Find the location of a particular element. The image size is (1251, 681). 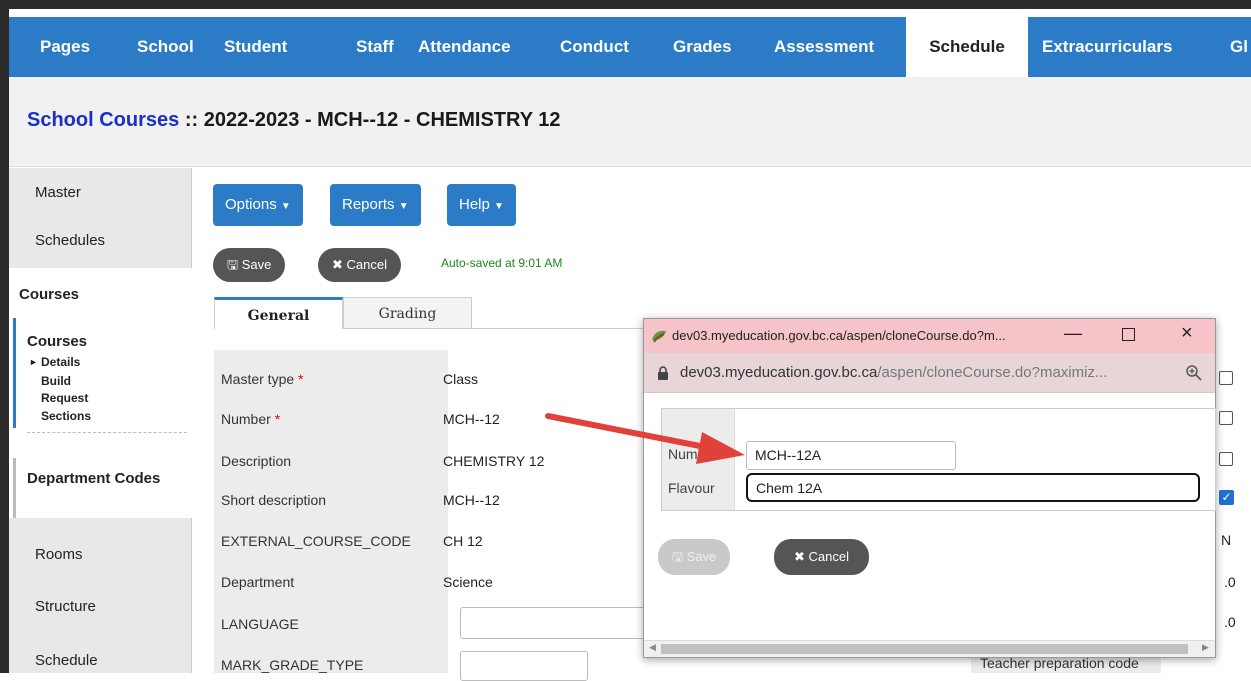

number-value: MCH--12 is located at coordinates (471, 419).